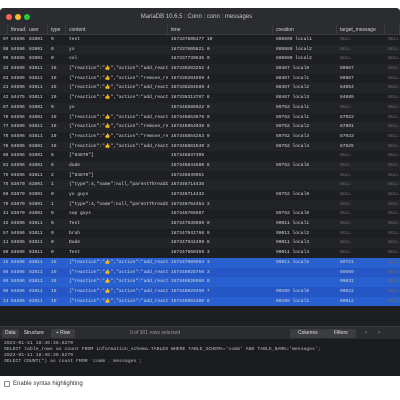  Describe the element at coordinates (4, 253) in the screenshot. I see `table-cell: 86` at that location.